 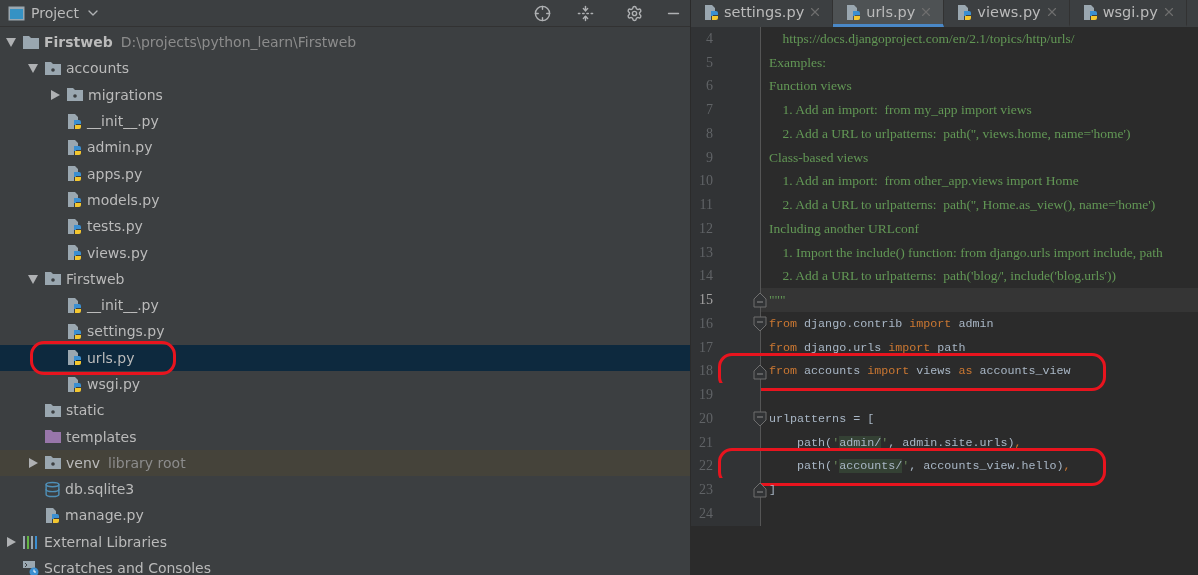 What do you see at coordinates (238, 42) in the screenshot?
I see `path-hint: D:\projects\python_learn\Firstweb` at bounding box center [238, 42].